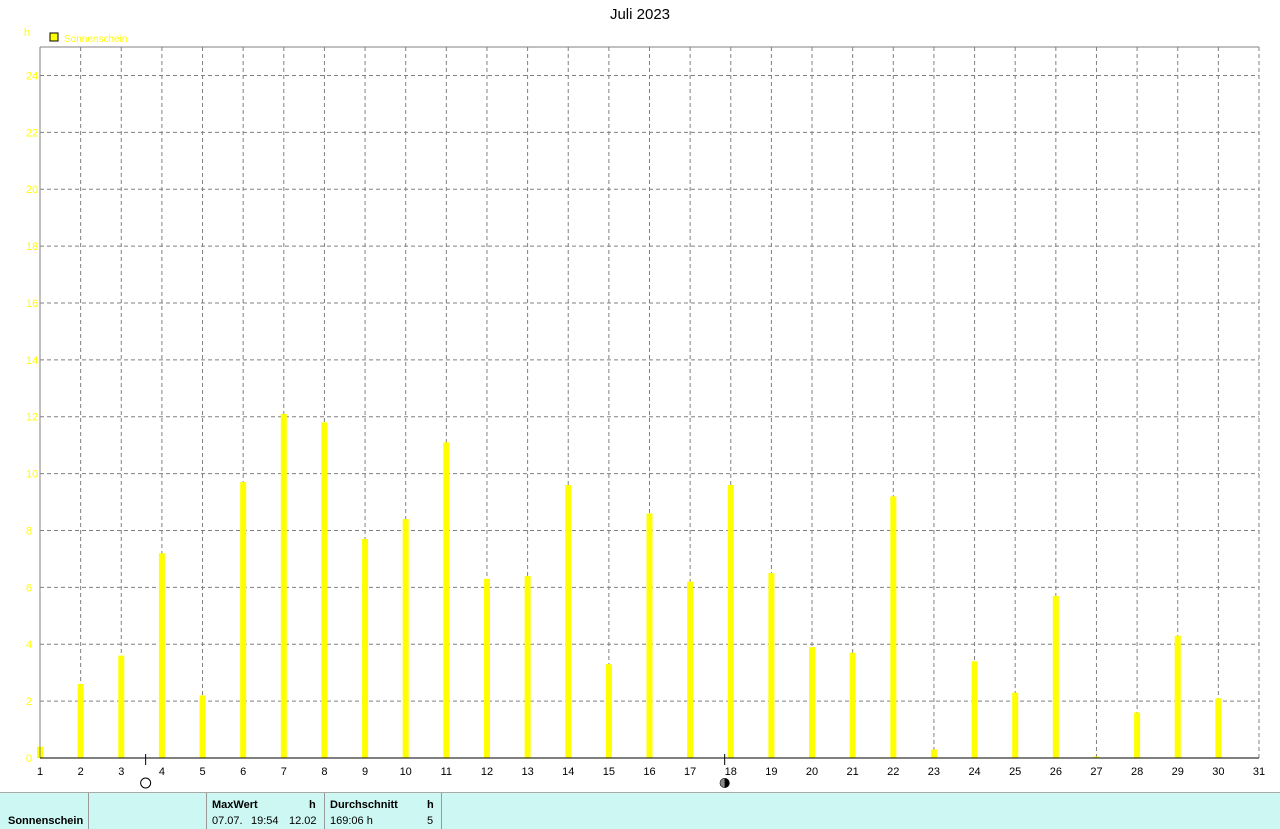 The image size is (1280, 829). What do you see at coordinates (29, 759) in the screenshot?
I see `y-tick-label: 0` at bounding box center [29, 759].